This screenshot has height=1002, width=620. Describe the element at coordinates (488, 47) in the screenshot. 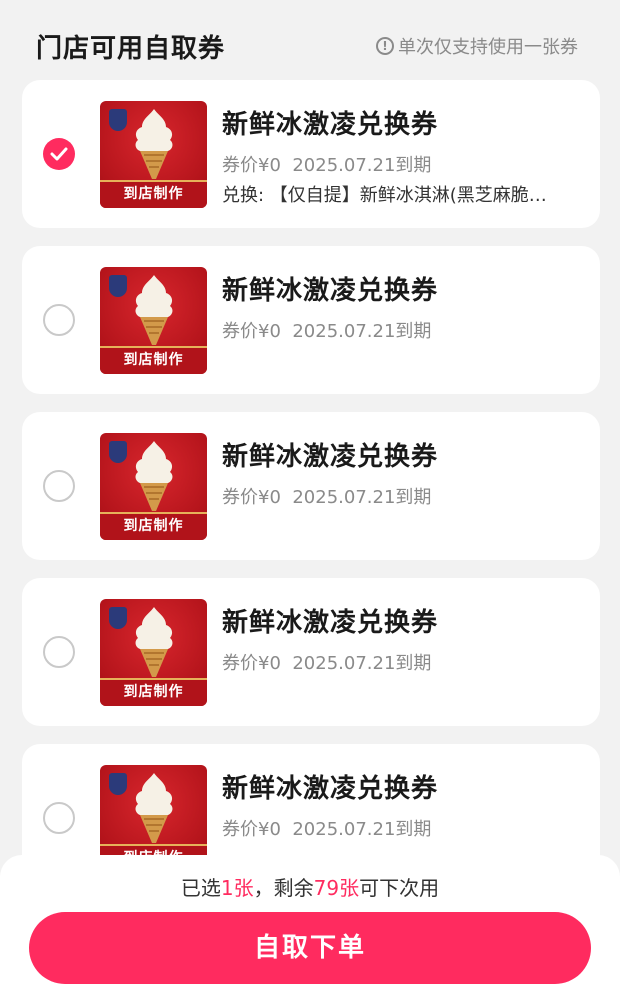

I see `usage-notice-text: 单次仅支持使用一张券` at that location.